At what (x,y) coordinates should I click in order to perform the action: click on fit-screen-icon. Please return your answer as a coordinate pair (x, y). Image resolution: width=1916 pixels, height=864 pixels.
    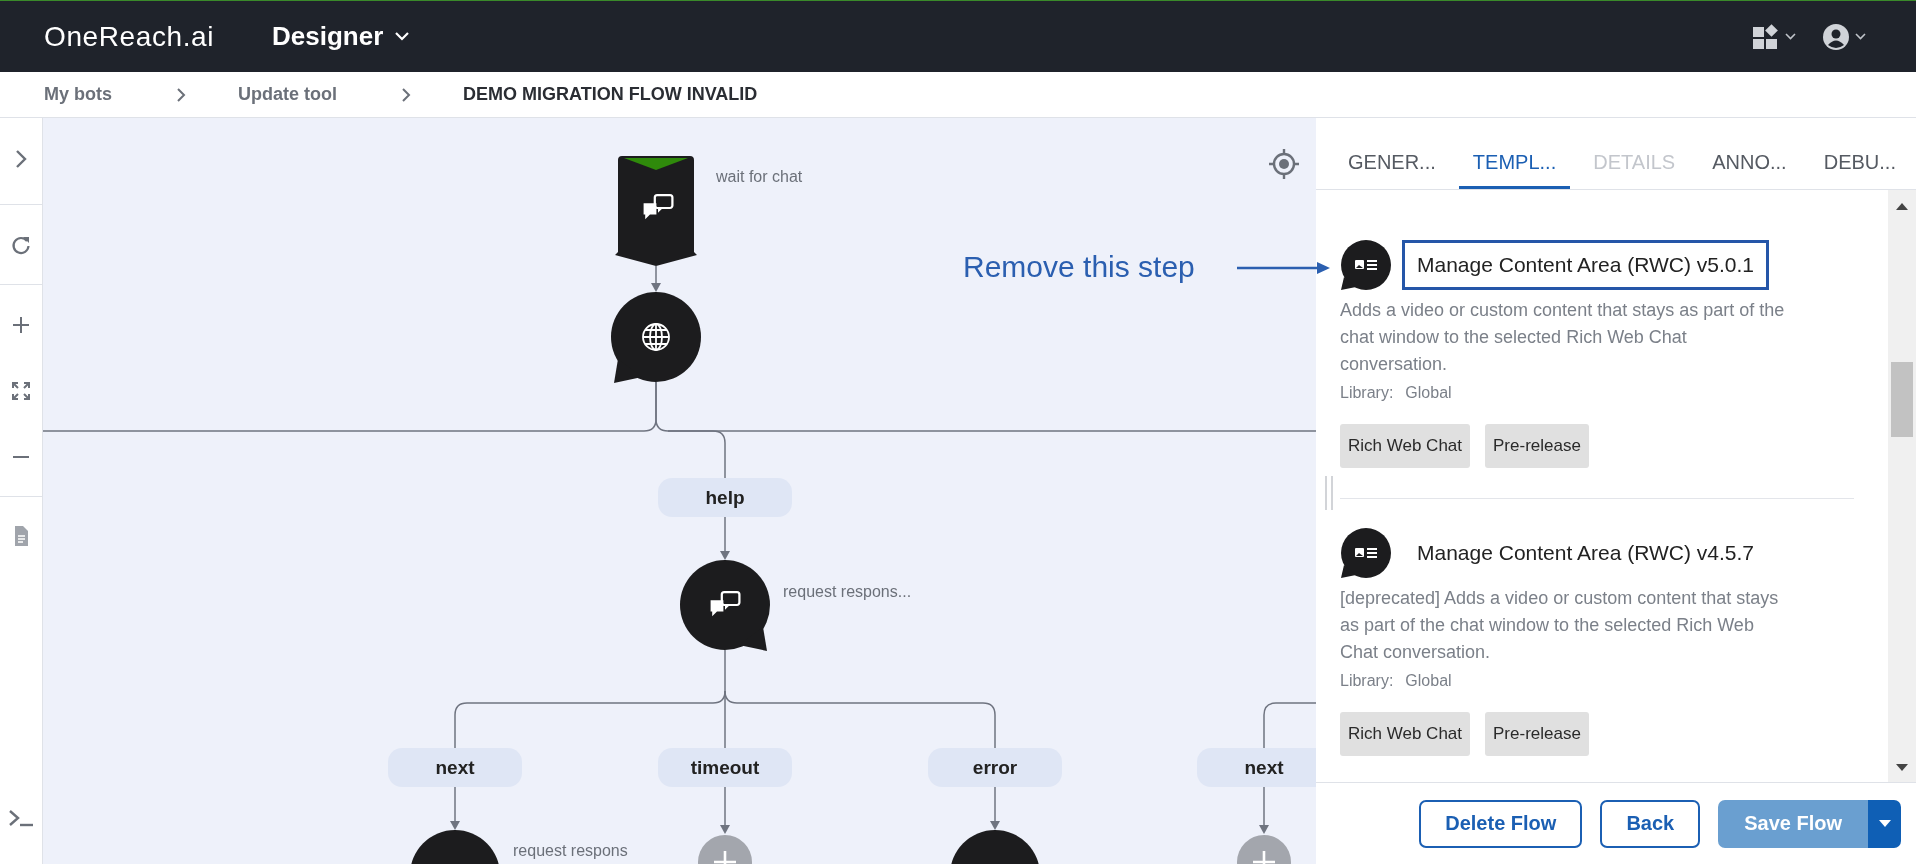
    Looking at the image, I should click on (21, 391).